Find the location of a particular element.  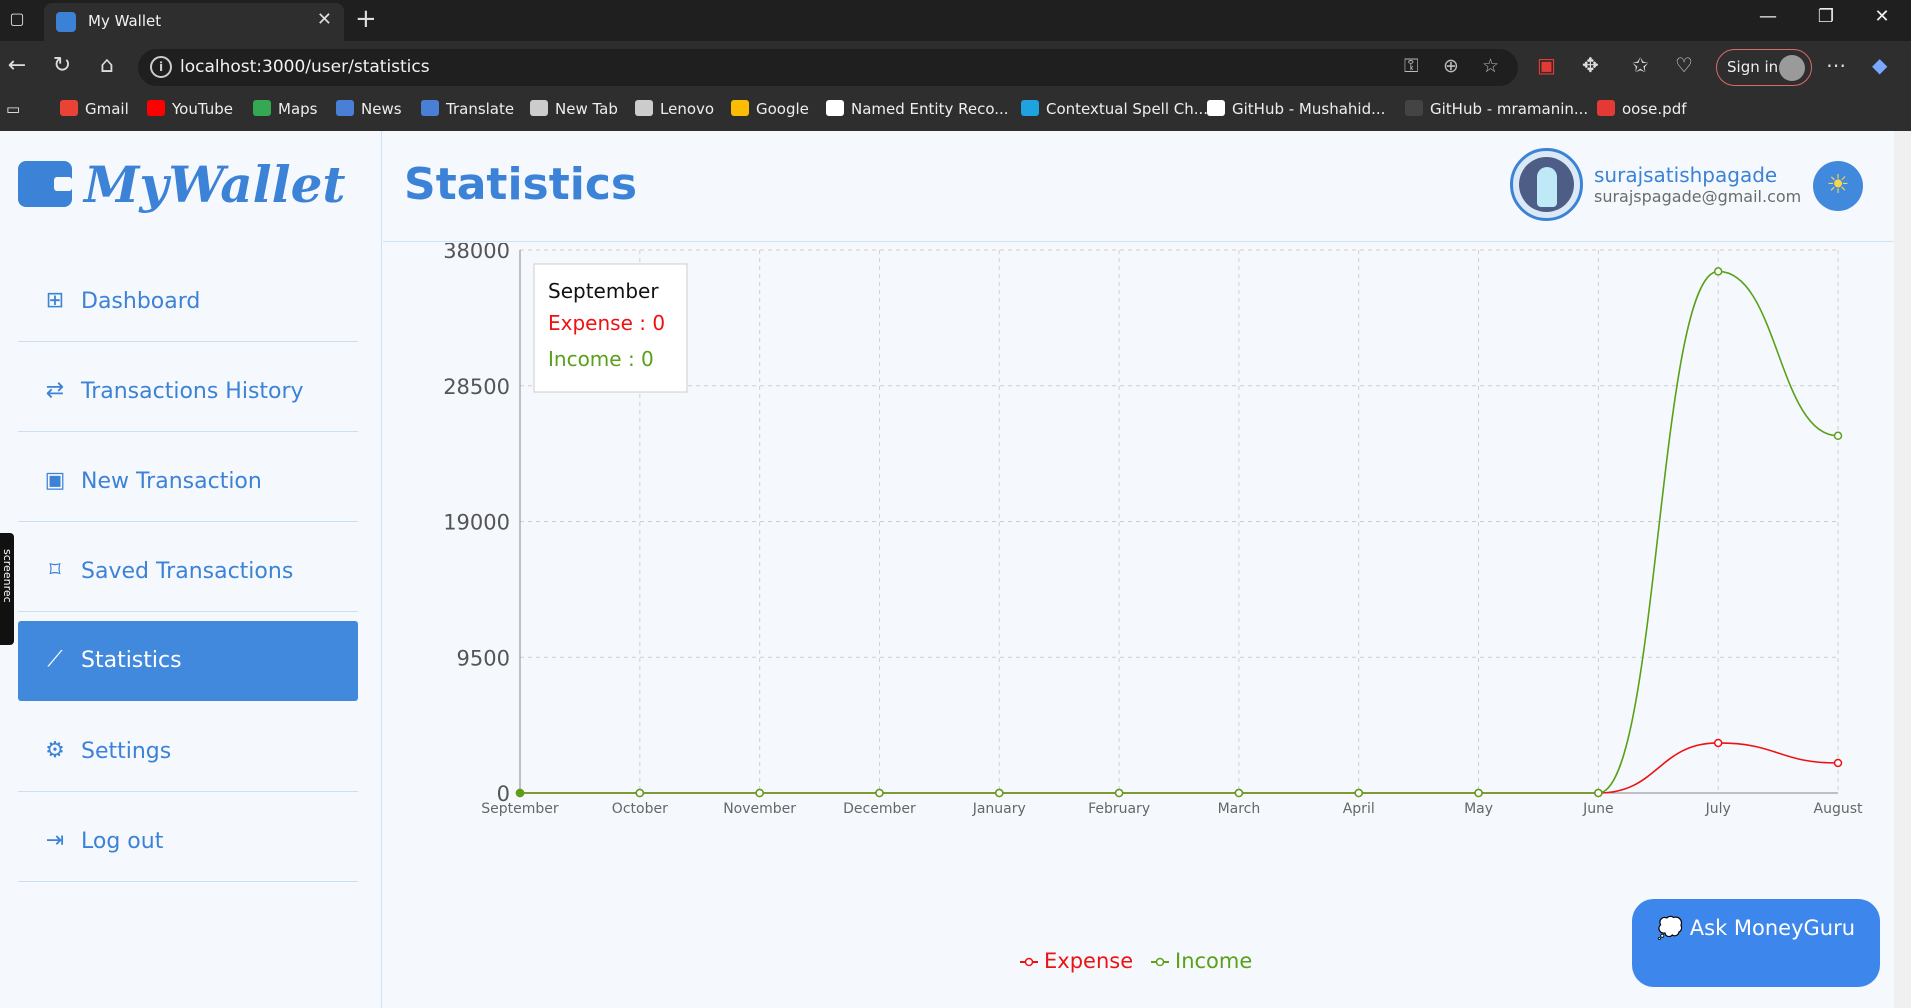

theme-toggle-button: ☀ is located at coordinates (1838, 186).